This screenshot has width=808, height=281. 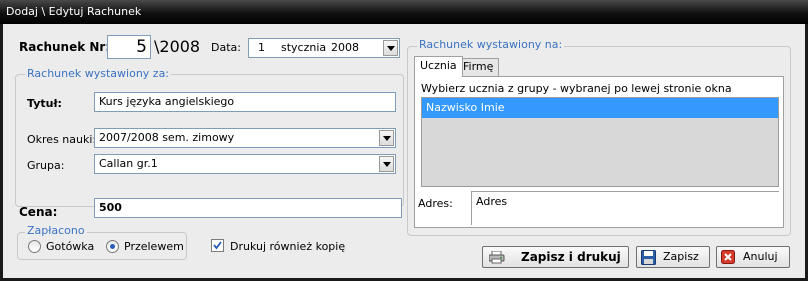 What do you see at coordinates (44, 103) in the screenshot?
I see `title-label: Tytuł:` at bounding box center [44, 103].